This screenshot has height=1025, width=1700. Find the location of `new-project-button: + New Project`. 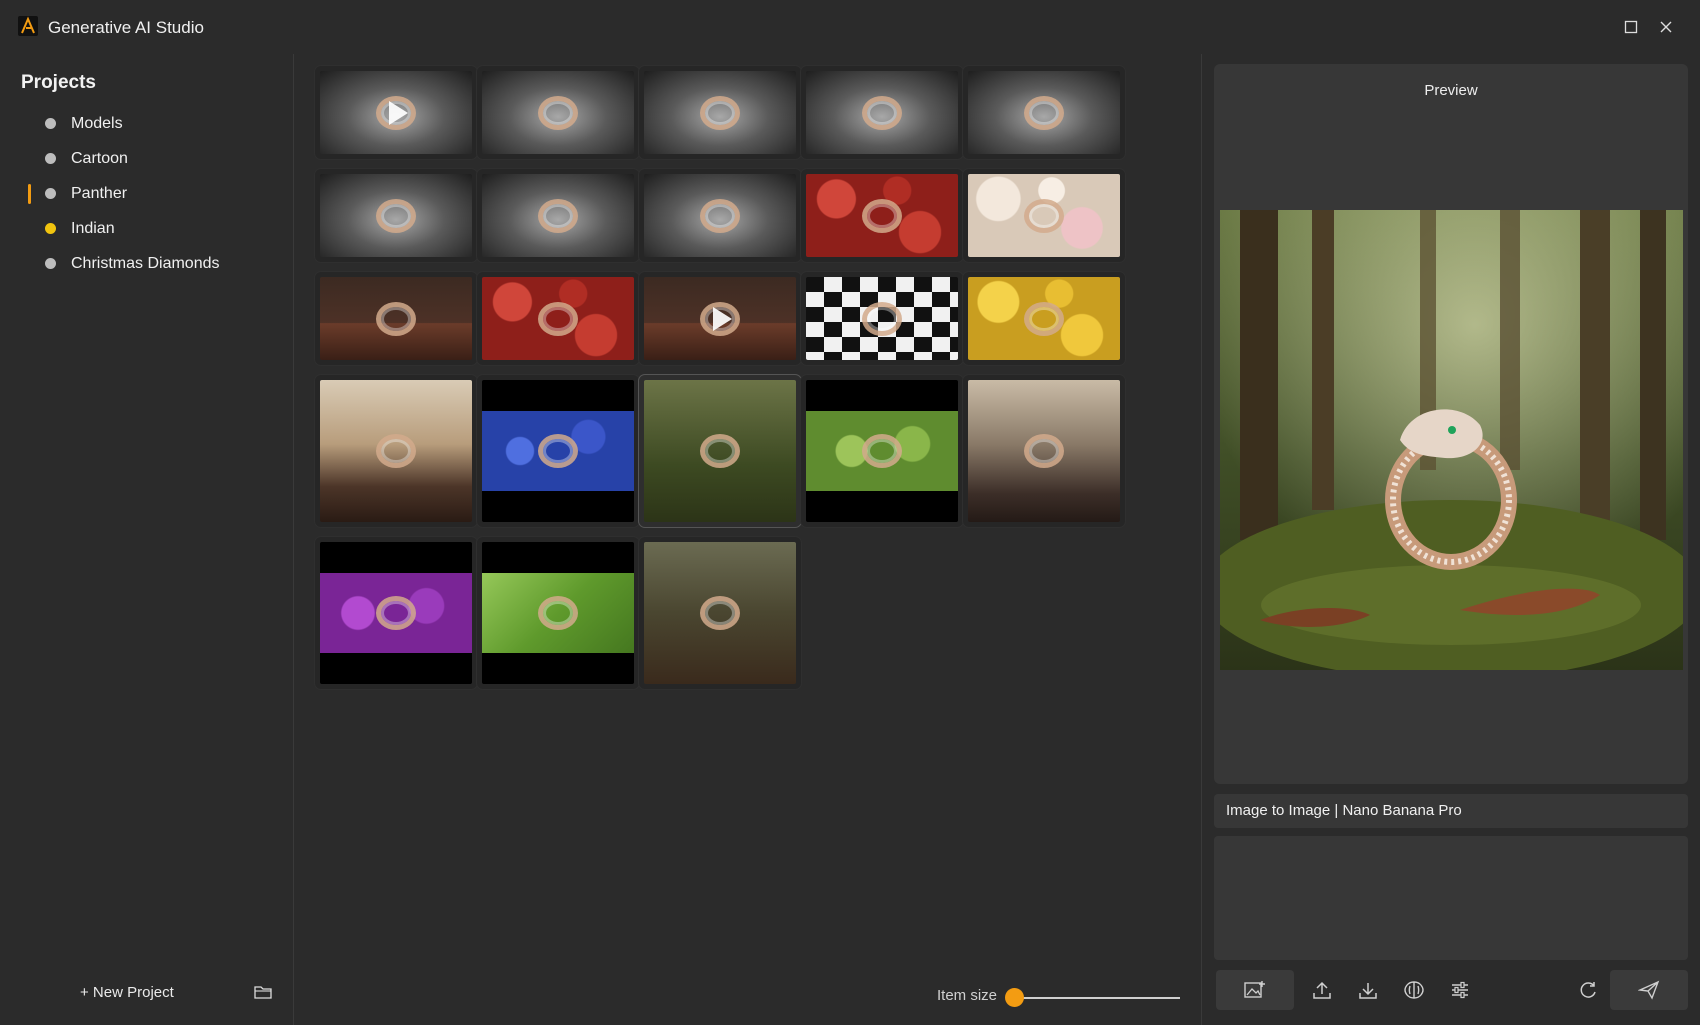

new-project-button: + New Project is located at coordinates (127, 992).